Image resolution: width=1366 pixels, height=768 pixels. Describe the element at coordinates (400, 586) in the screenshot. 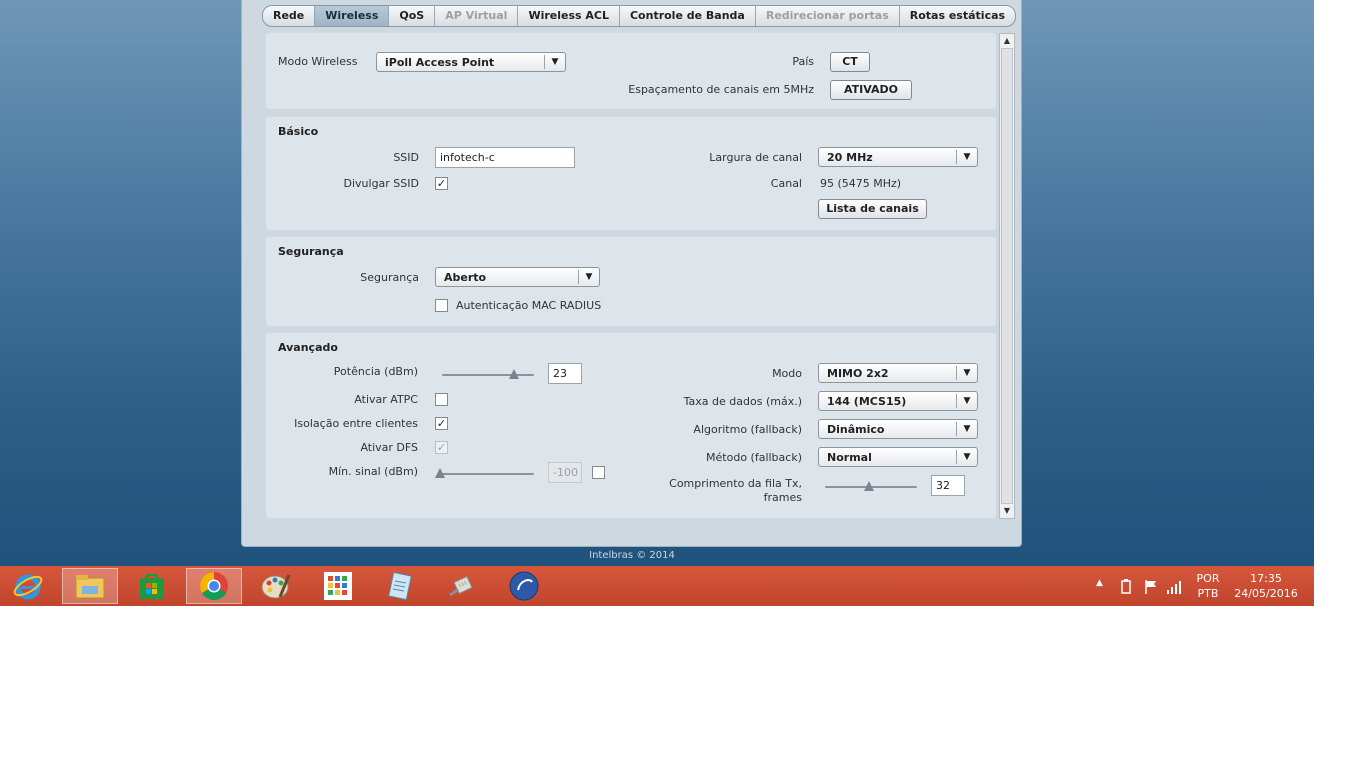

I see `notepad-icon` at that location.